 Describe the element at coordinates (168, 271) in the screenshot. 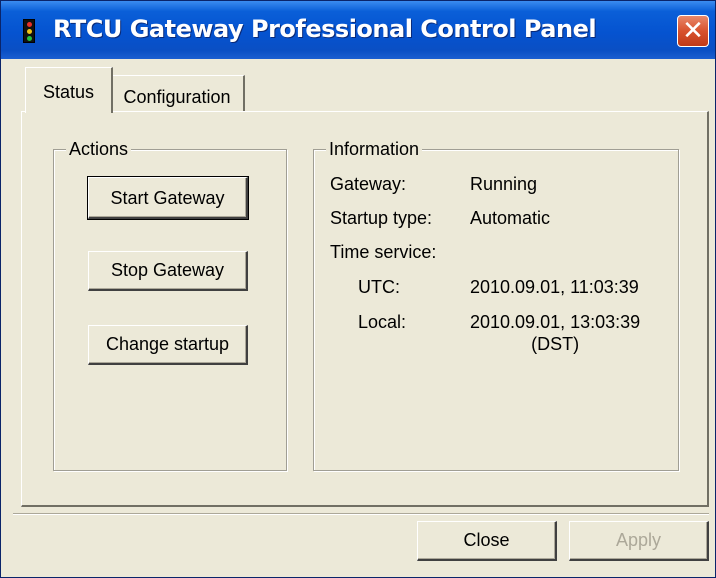

I see `stop-gateway-button: Stop Gateway` at that location.